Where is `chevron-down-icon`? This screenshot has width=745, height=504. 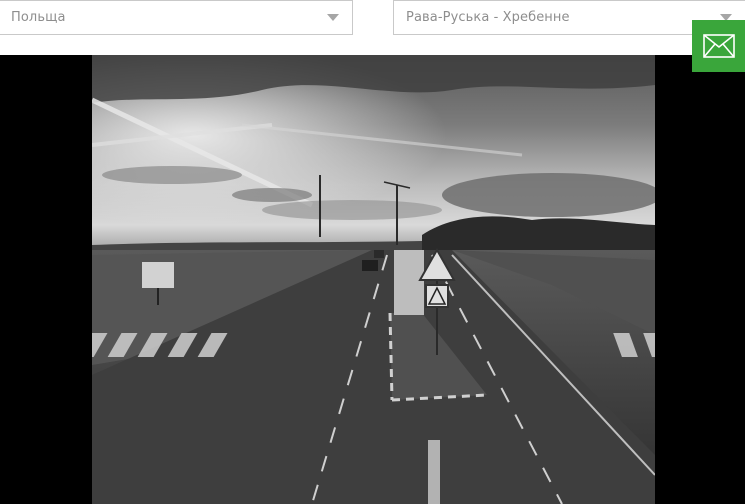 chevron-down-icon is located at coordinates (333, 17).